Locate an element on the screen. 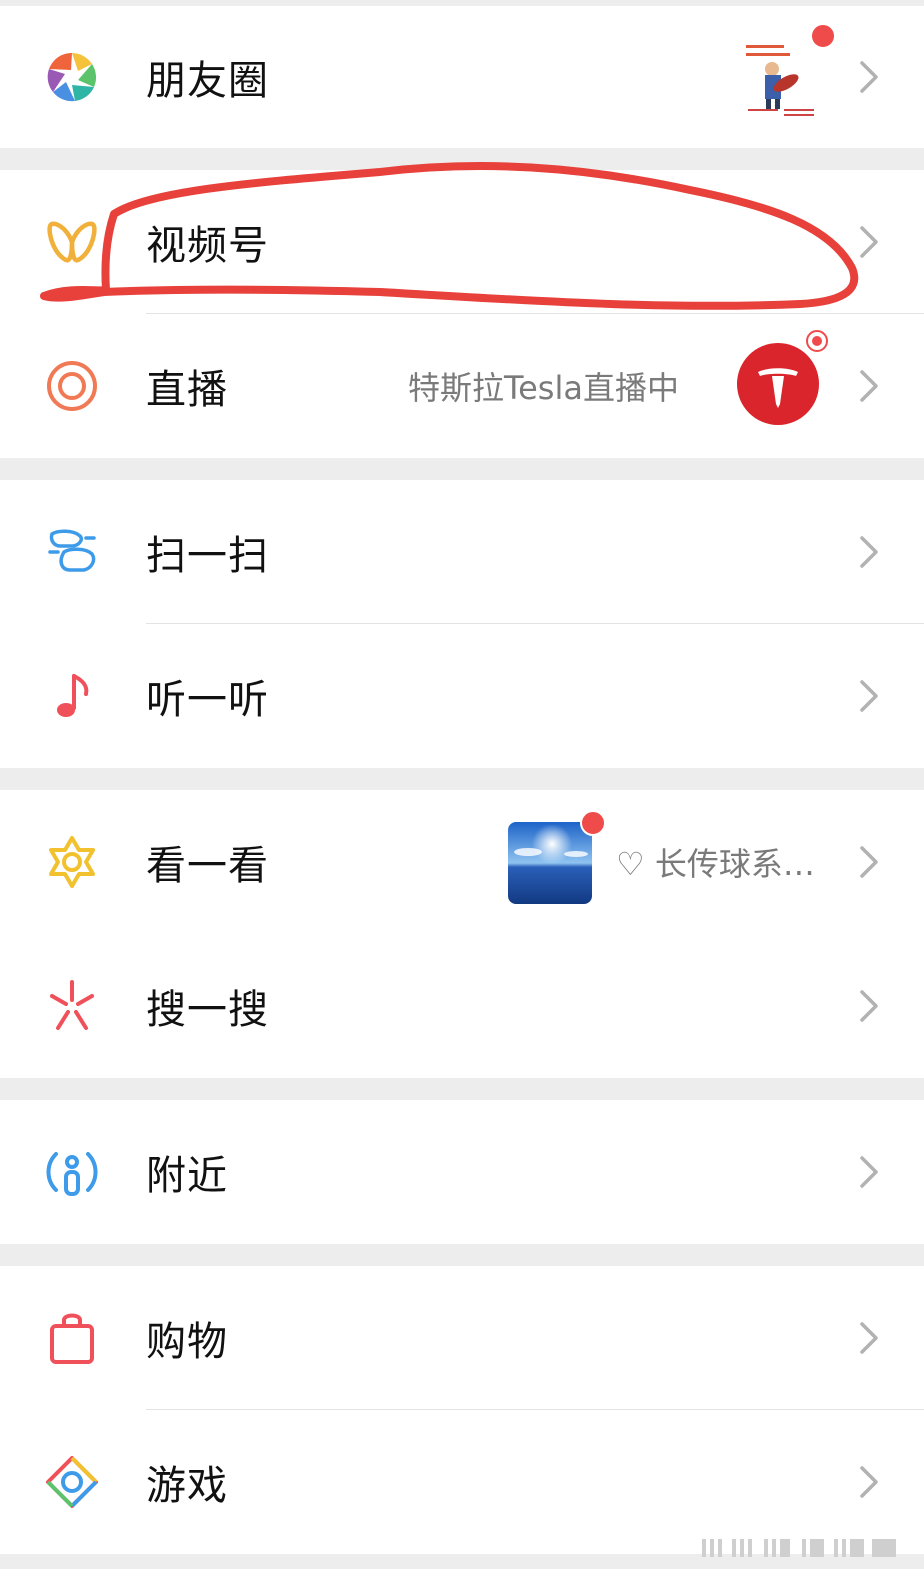 The width and height of the screenshot is (924, 1569). scan-label: 扫一扫 is located at coordinates (207, 556).